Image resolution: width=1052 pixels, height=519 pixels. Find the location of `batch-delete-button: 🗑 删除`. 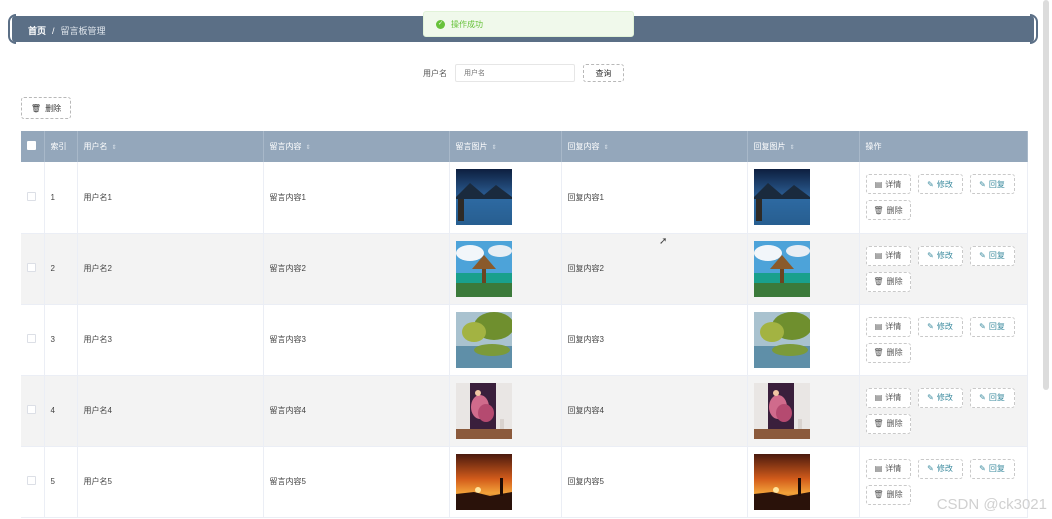

batch-delete-button: 🗑 删除 is located at coordinates (46, 108).